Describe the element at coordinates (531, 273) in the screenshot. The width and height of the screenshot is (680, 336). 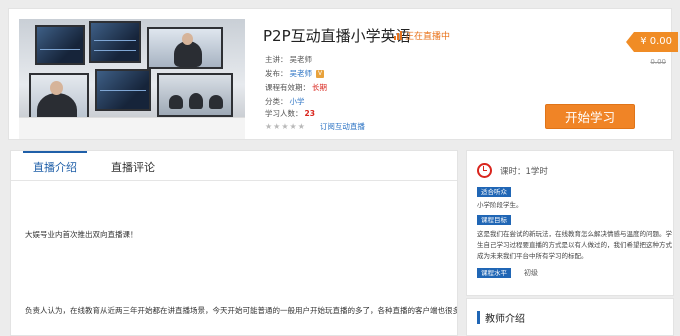
I see `level-value: 初级` at that location.